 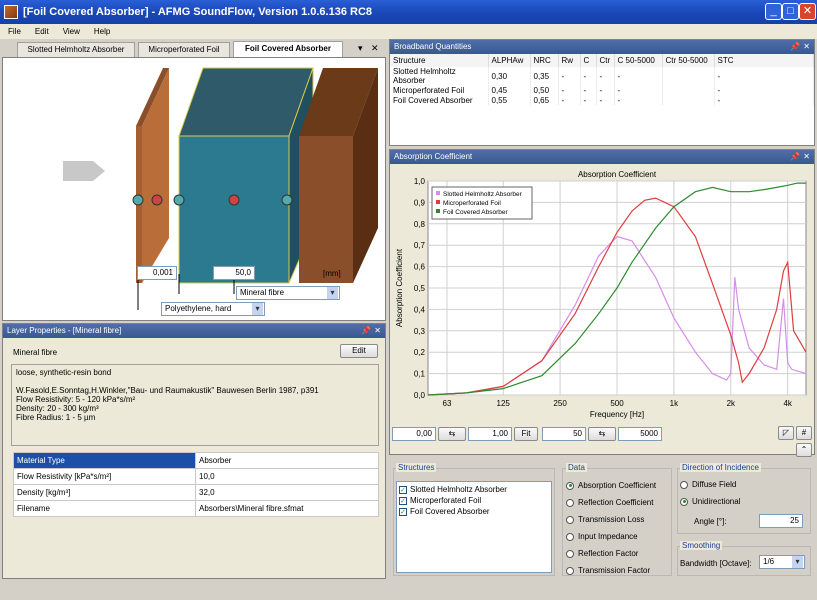 I want to click on column-header: STC, so click(x=764, y=60).